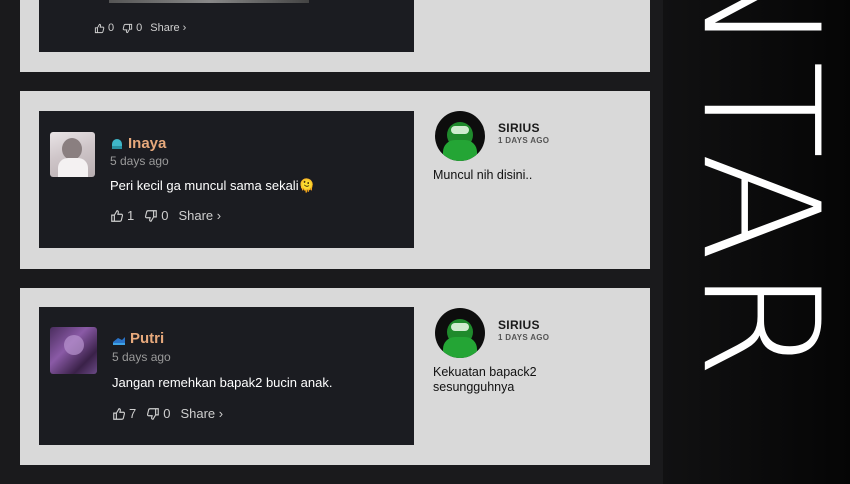 Image resolution: width=850 pixels, height=484 pixels. I want to click on username: Inaya, so click(147, 143).